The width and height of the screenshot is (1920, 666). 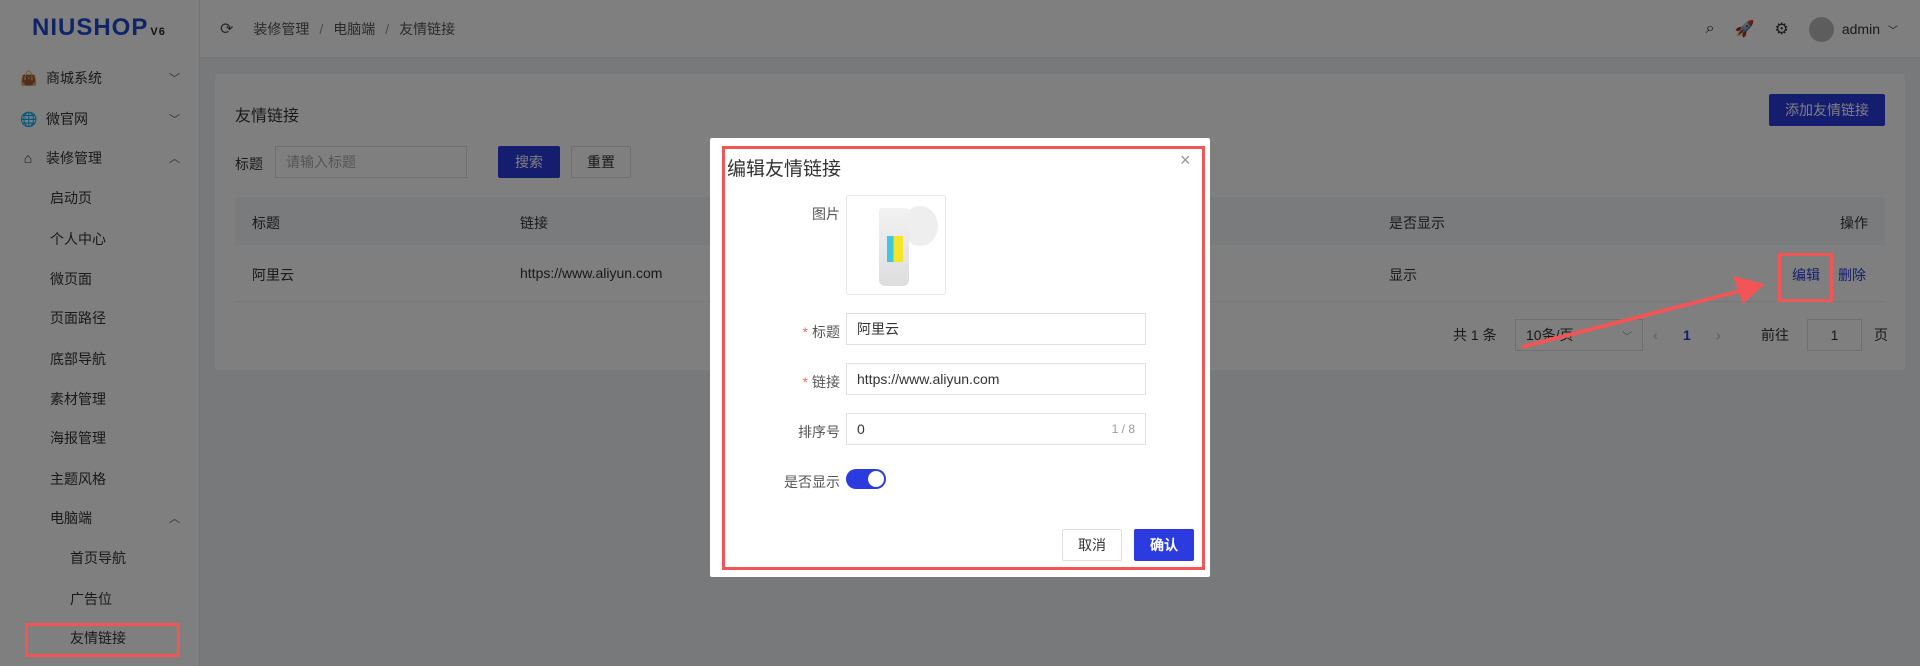 What do you see at coordinates (784, 169) in the screenshot?
I see `dialog-title: 编辑友情链接` at bounding box center [784, 169].